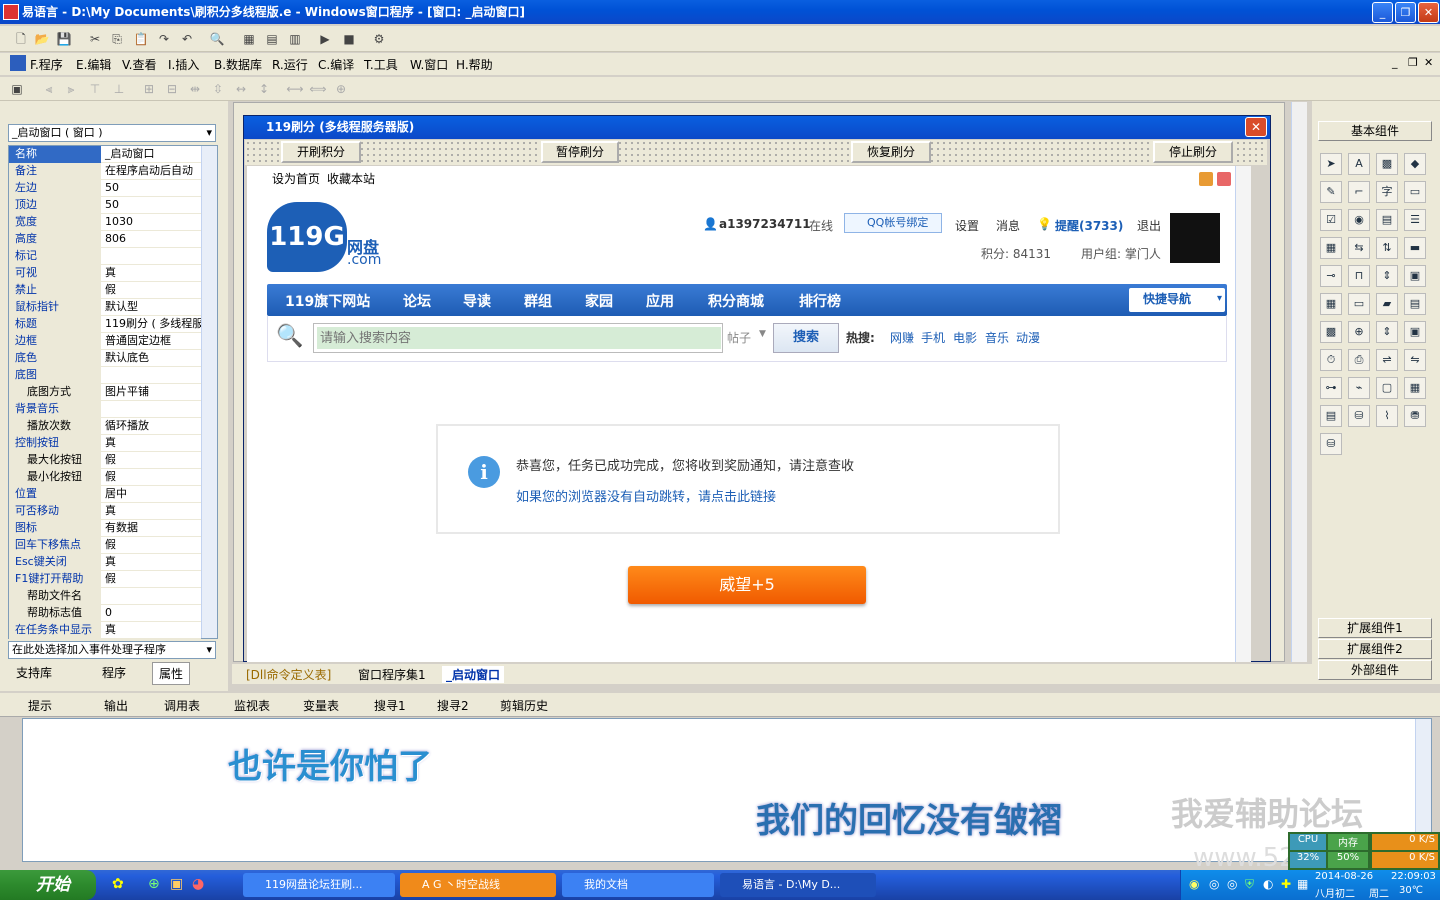 The height and width of the screenshot is (900, 1440). I want to click on property-row: 宽度 1030, so click(105, 222).